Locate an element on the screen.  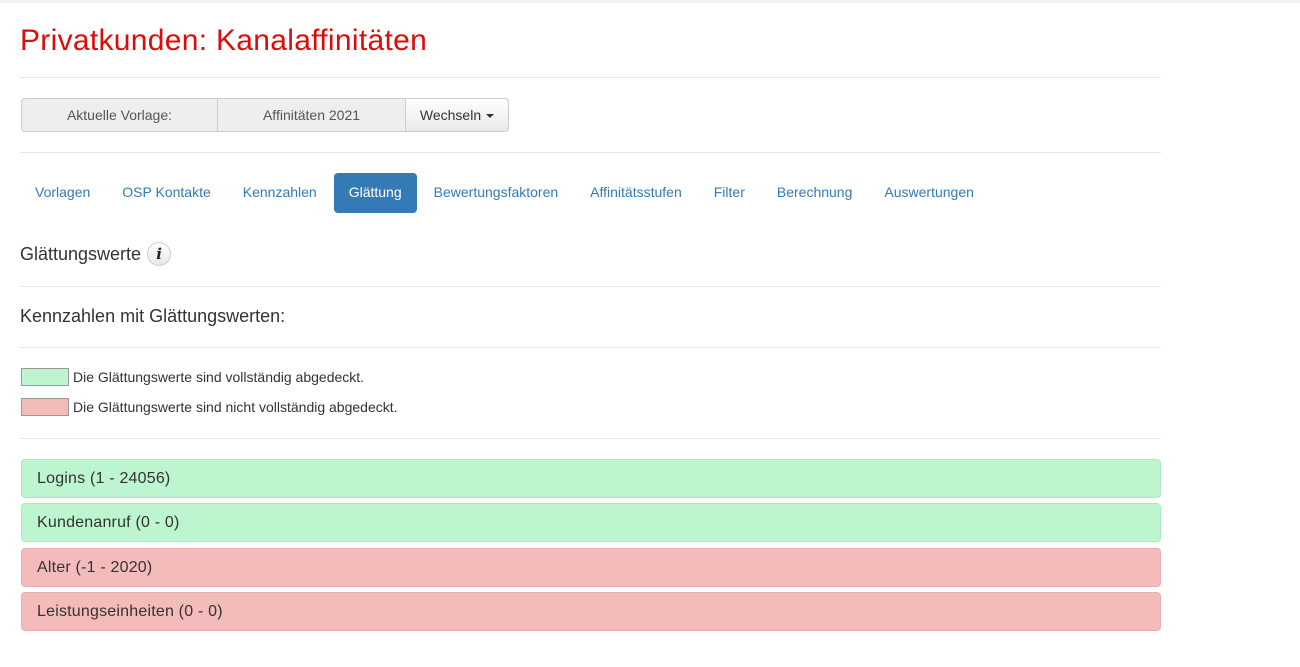
section-title-text: Glättungswerte is located at coordinates (81, 253).